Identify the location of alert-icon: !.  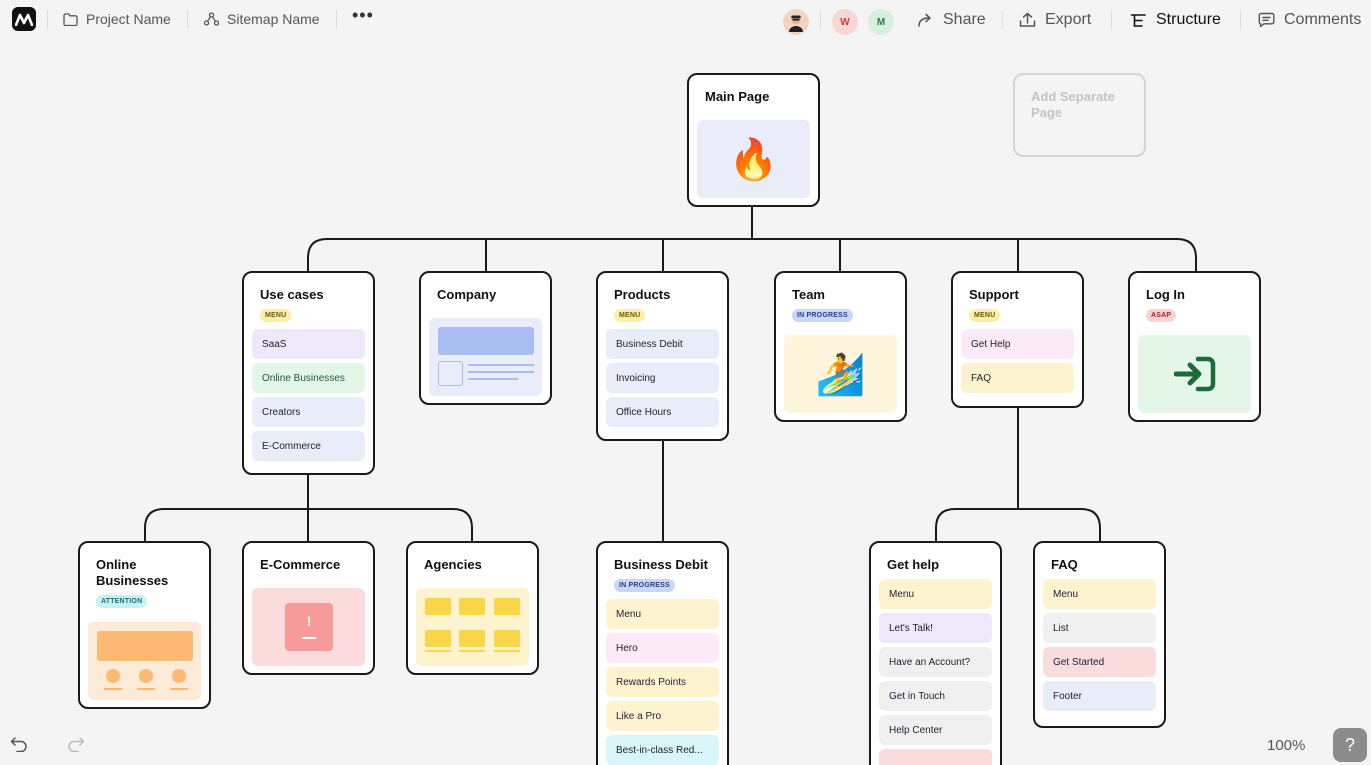
(309, 627).